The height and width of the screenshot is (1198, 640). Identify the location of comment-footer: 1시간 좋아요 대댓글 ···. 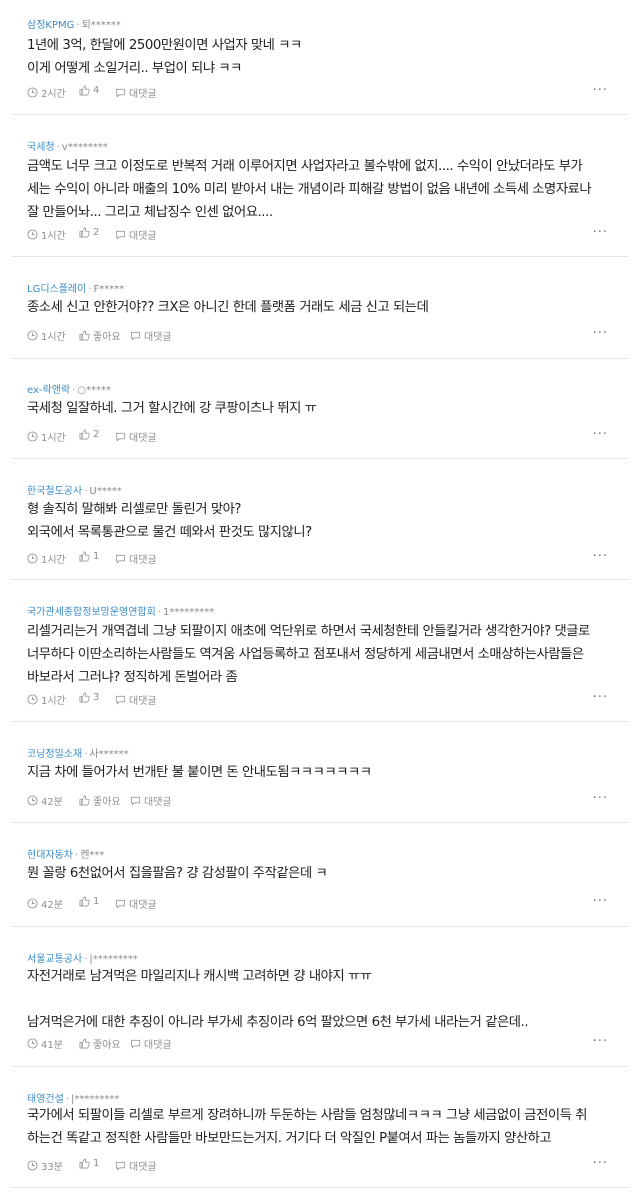
(327, 334).